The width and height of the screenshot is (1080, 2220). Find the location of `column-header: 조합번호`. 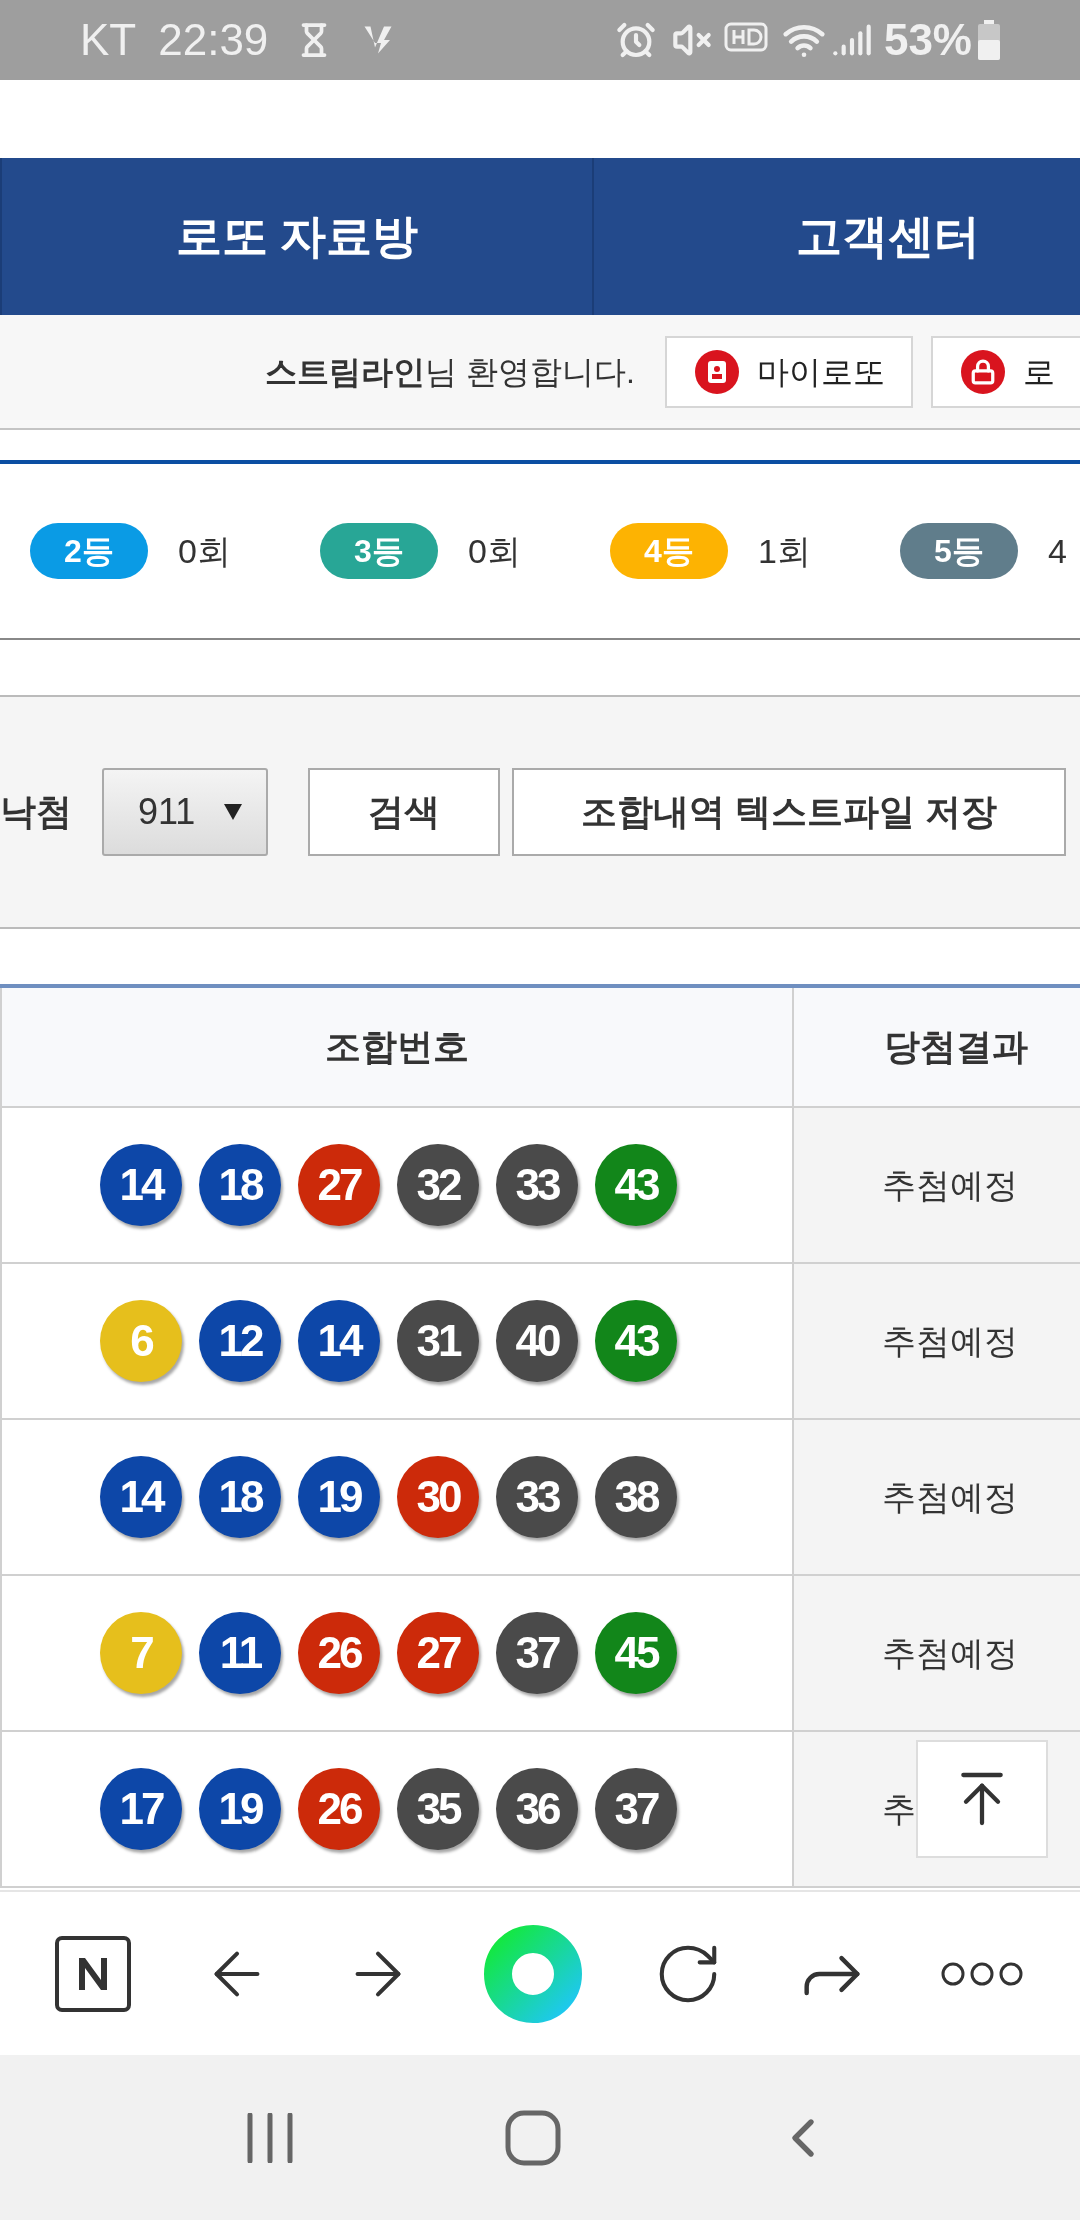

column-header: 조합번호 is located at coordinates (397, 1047).